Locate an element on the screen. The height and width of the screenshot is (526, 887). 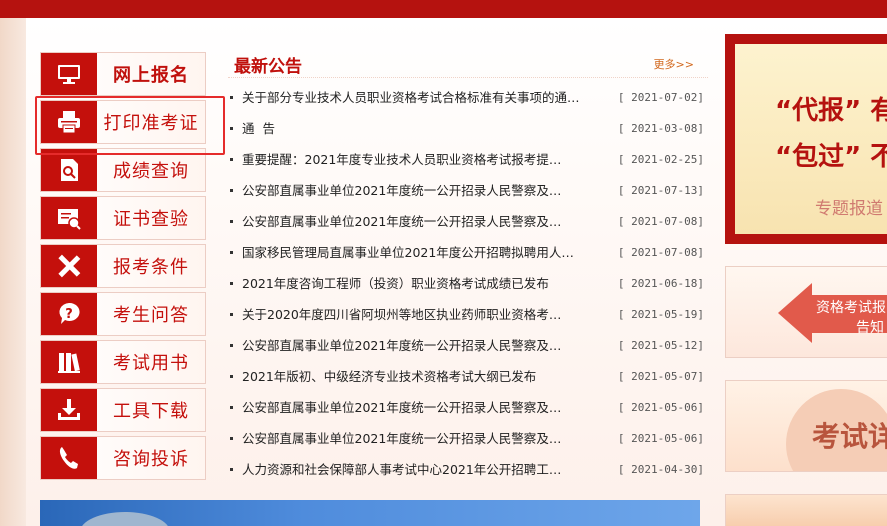
banner-line: “代报” 有 is located at coordinates (831, 111).